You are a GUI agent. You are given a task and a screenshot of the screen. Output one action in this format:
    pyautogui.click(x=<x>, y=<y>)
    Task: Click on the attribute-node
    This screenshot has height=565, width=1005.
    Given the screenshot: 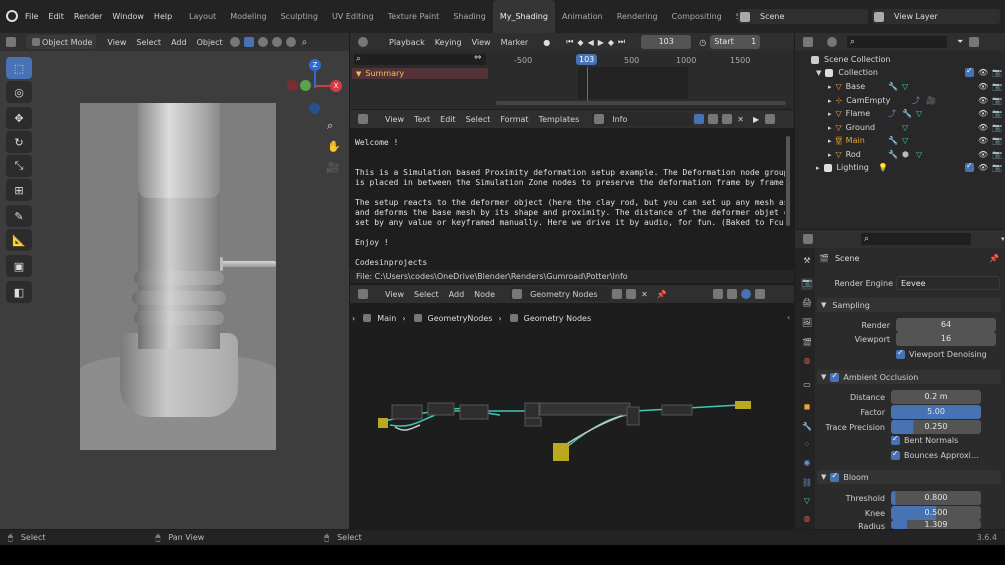 What is the action you would take?
    pyautogui.click(x=561, y=452)
    